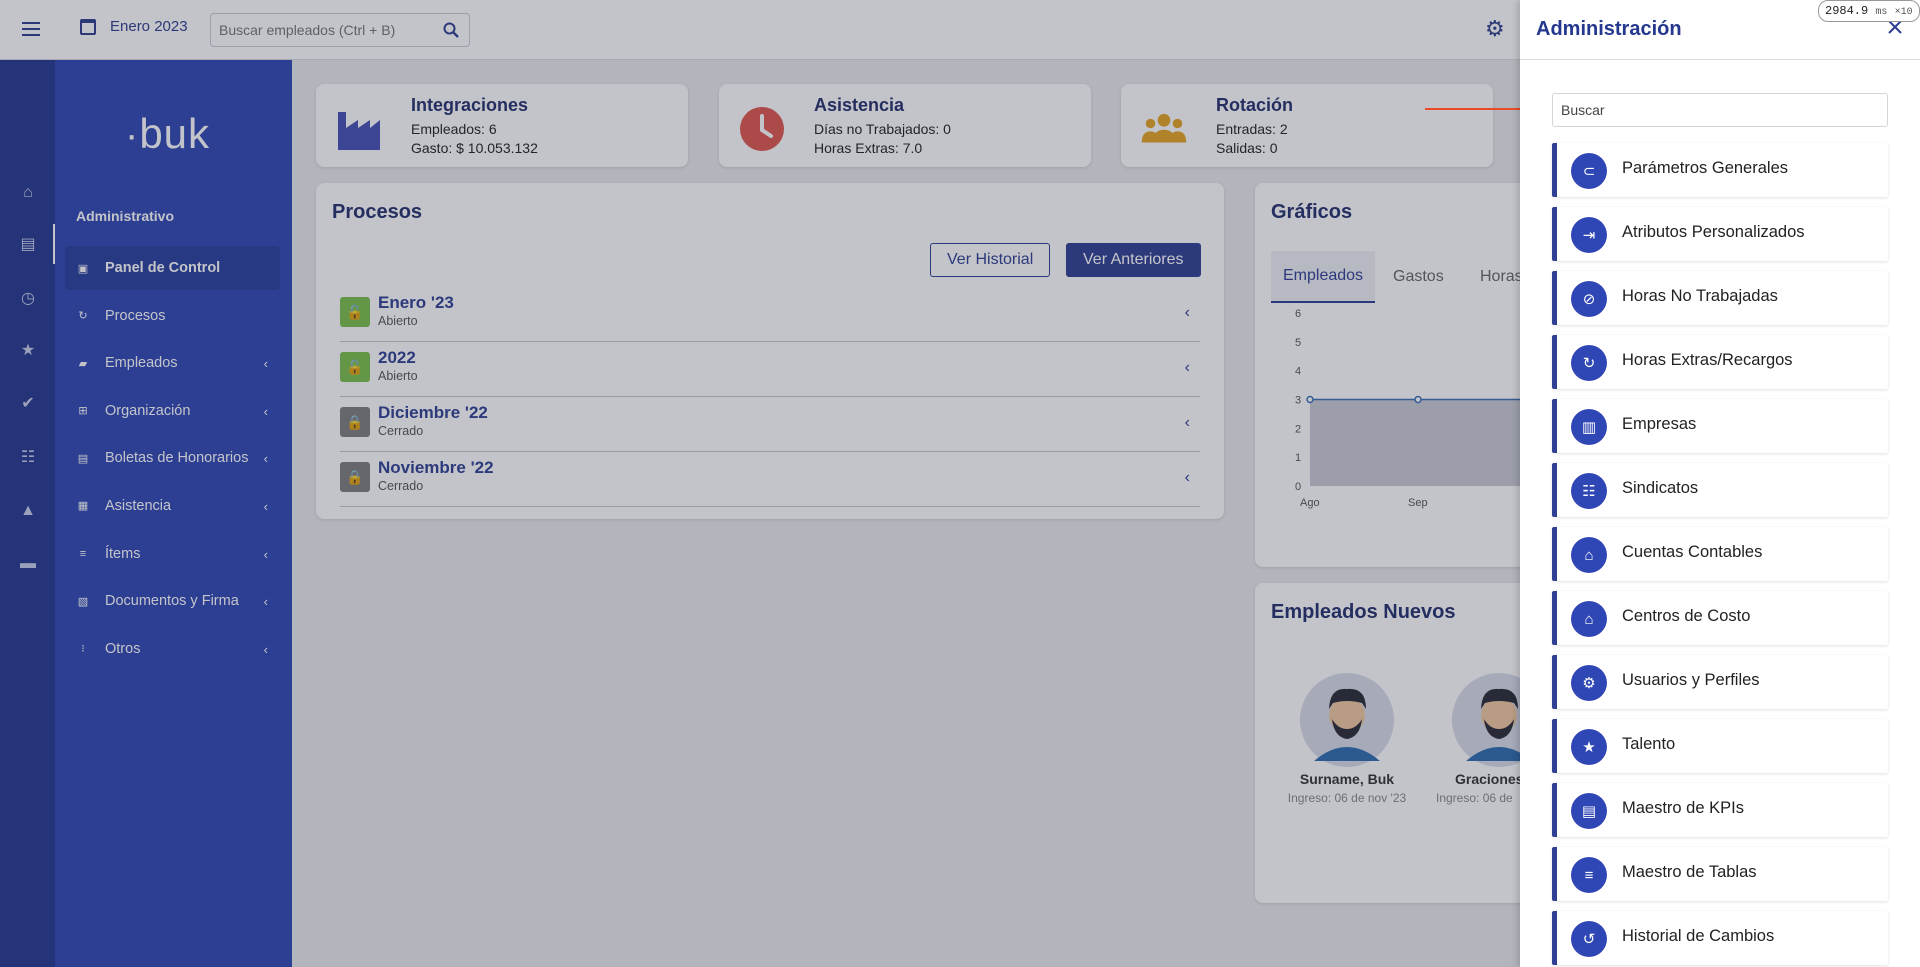  Describe the element at coordinates (1589, 235) in the screenshot. I see `input-icon: ⇥` at that location.